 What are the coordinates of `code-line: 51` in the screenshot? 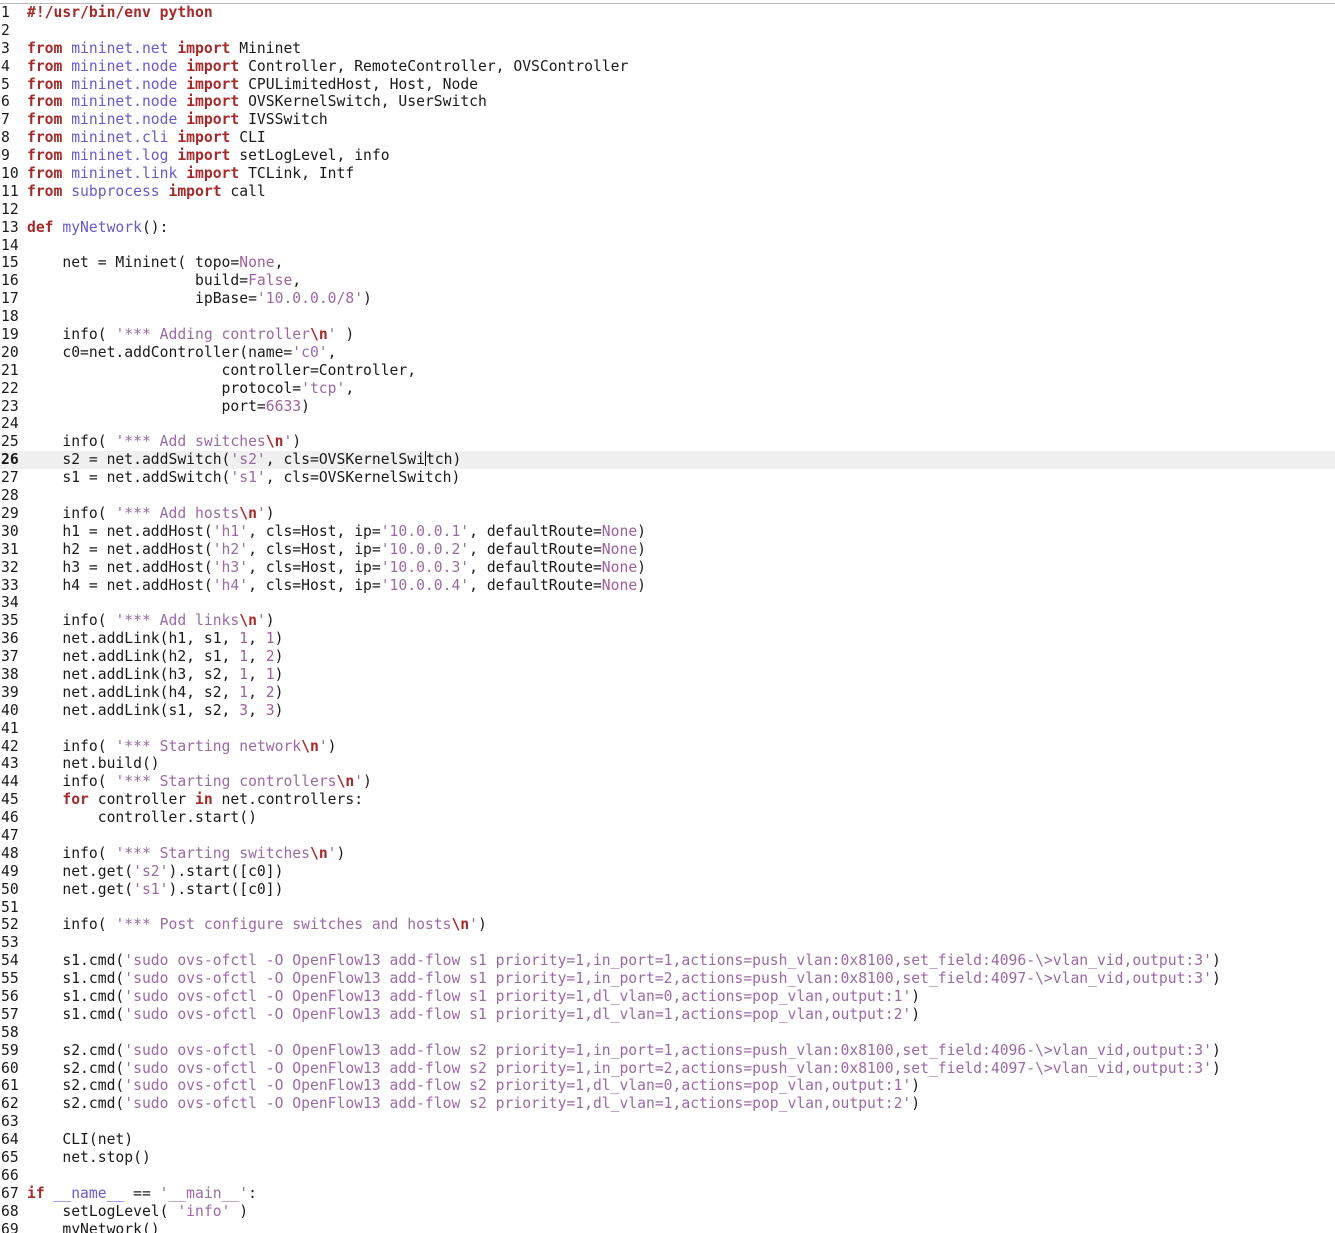 It's located at (667, 908).